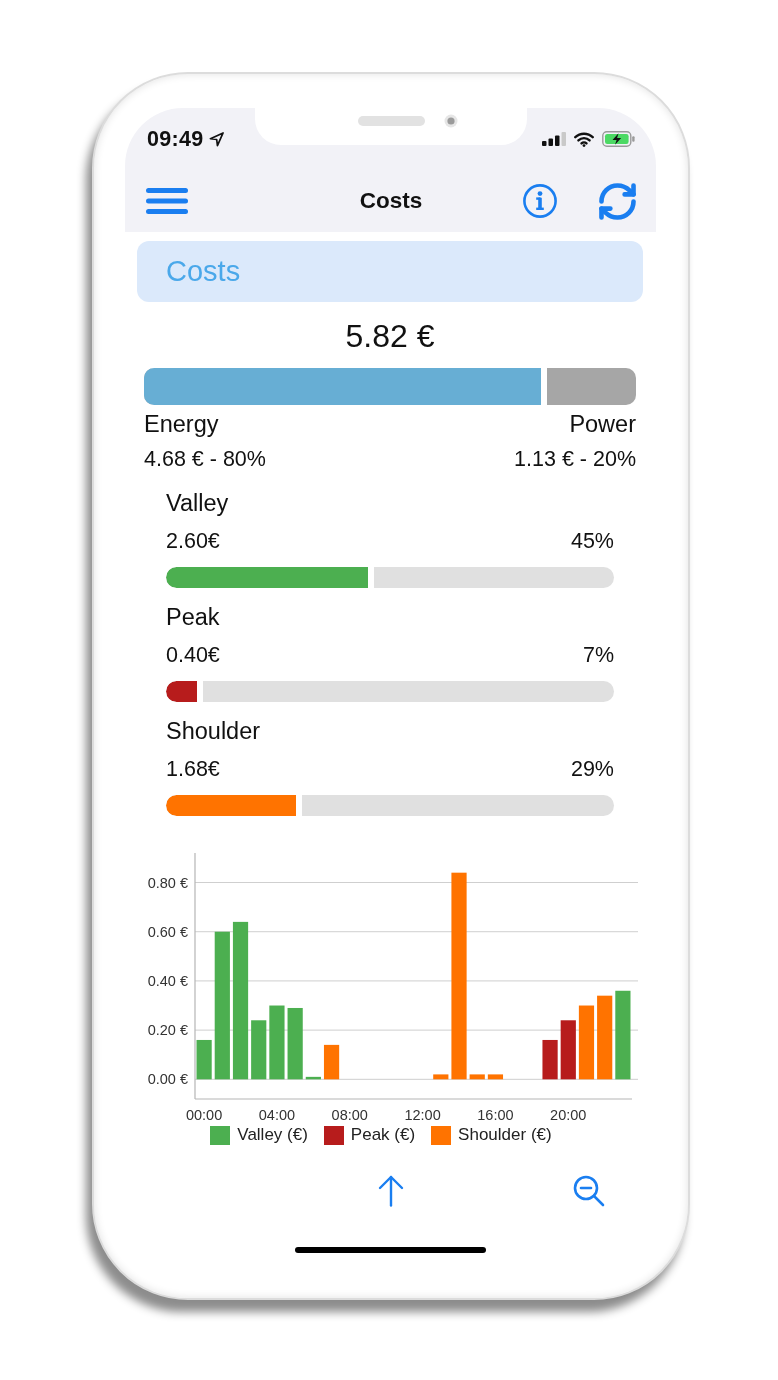 The image size is (778, 1380). Describe the element at coordinates (216, 139) in the screenshot. I see `location-arrow-icon` at that location.